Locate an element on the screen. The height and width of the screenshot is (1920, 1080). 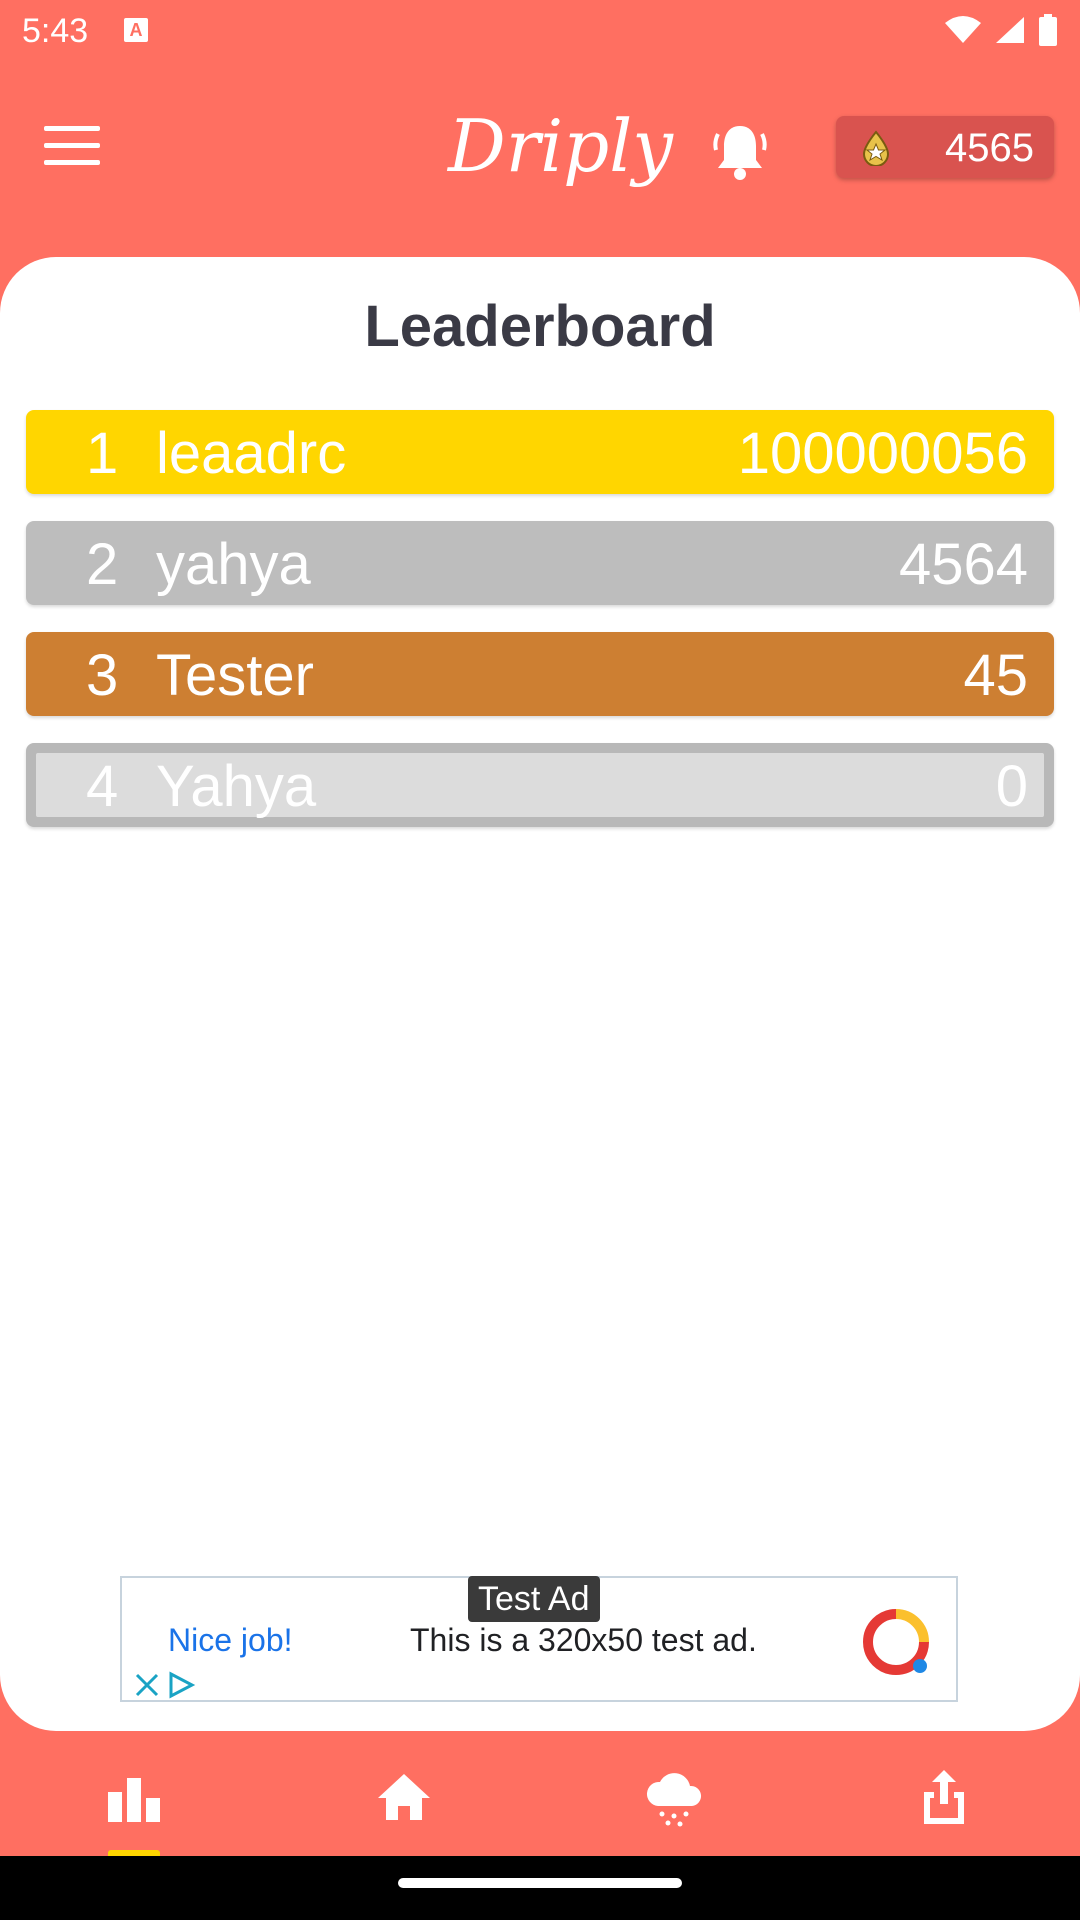
row-score: 4564 is located at coordinates (963, 564).